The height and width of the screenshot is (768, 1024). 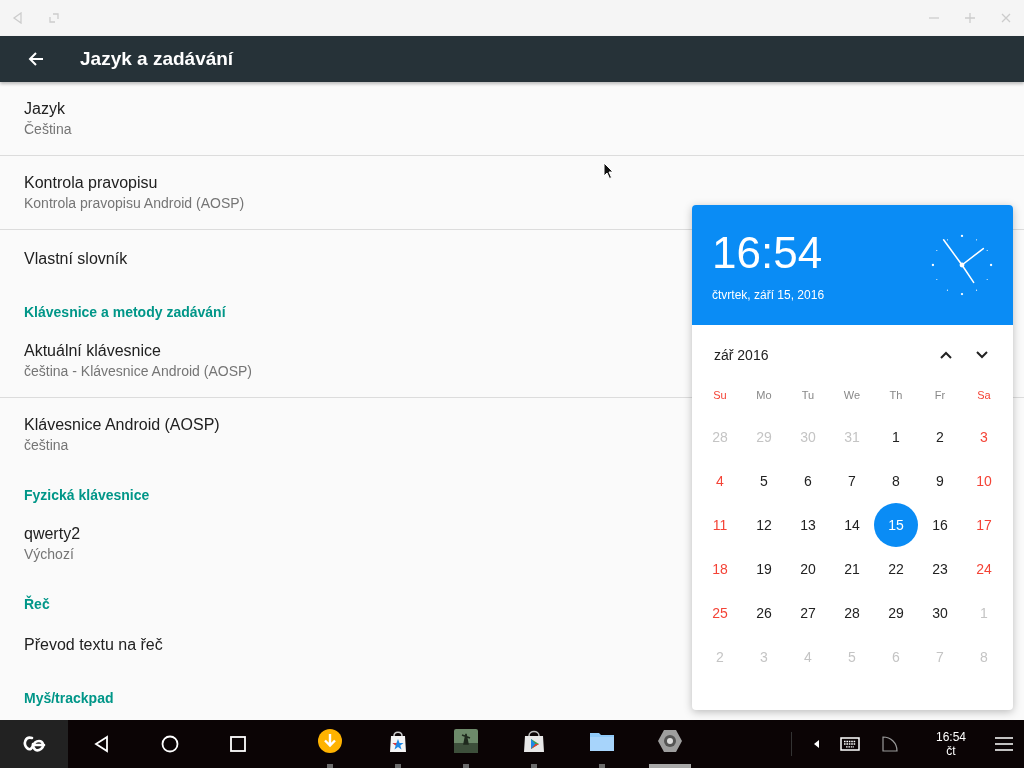 I want to click on calendar-day: 21, so click(x=852, y=569).